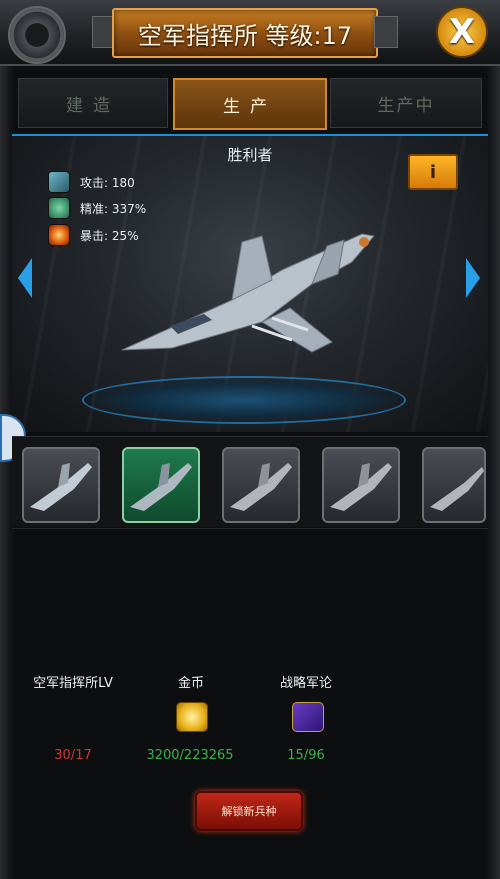  I want to click on explosion-icon, so click(59, 235).